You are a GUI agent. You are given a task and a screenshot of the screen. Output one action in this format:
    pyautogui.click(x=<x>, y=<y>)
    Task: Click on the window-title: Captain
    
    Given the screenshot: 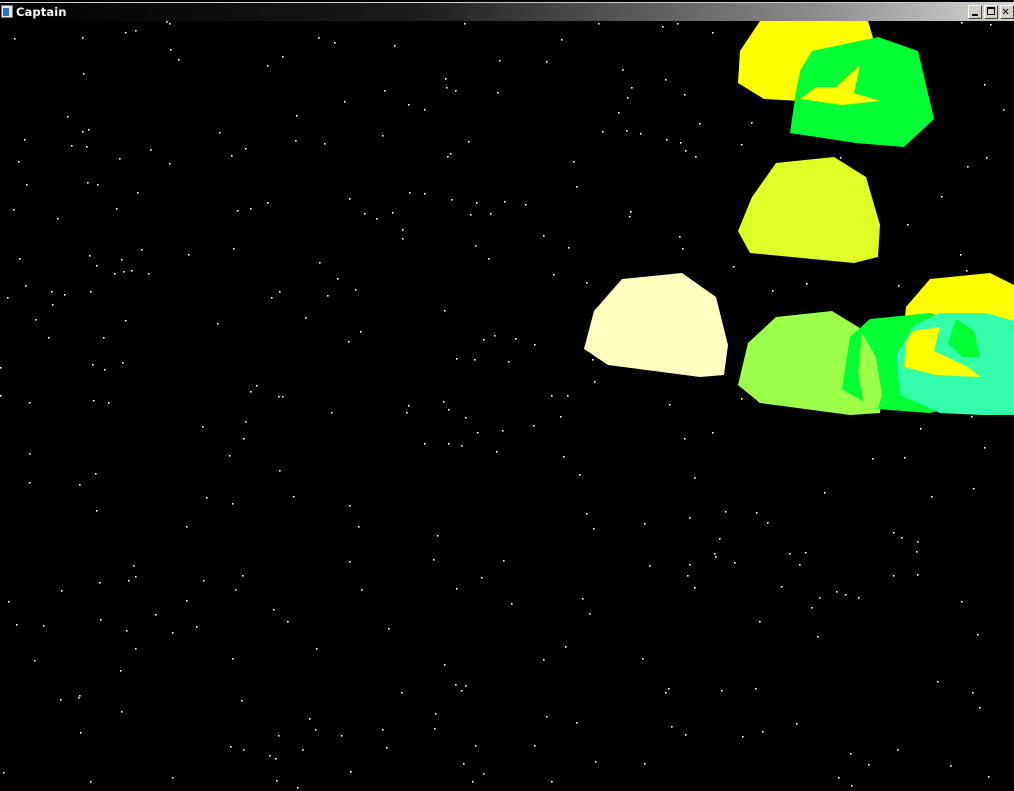 What is the action you would take?
    pyautogui.click(x=41, y=12)
    